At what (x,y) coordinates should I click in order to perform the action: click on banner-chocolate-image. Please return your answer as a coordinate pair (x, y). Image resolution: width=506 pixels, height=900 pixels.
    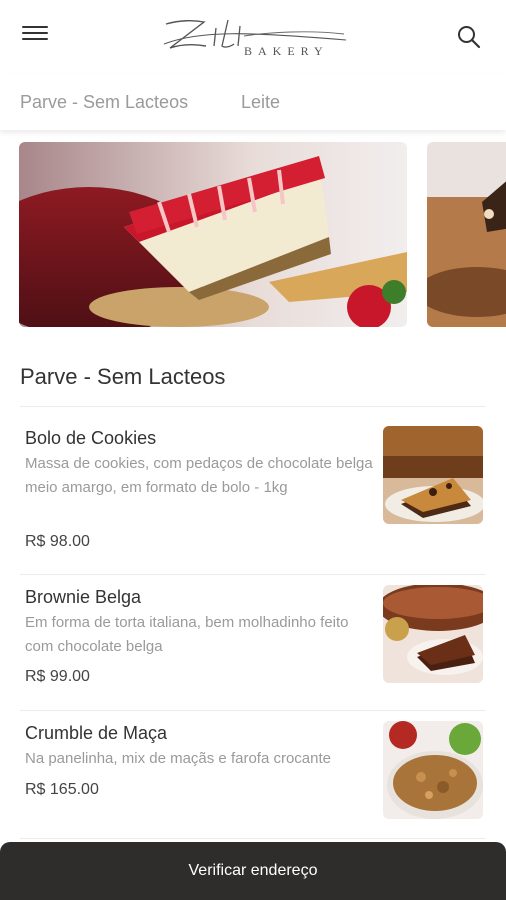
    Looking at the image, I should click on (466, 234).